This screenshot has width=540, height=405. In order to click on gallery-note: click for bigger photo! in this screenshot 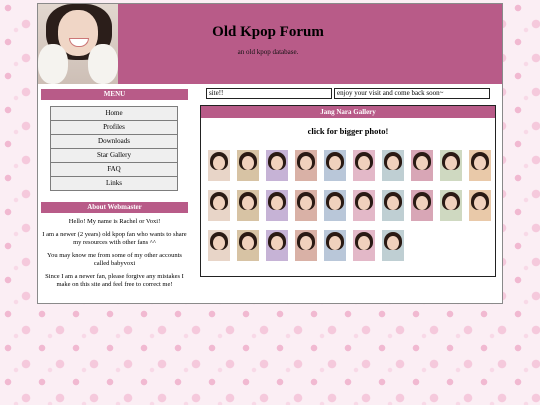, I will do `click(348, 131)`.